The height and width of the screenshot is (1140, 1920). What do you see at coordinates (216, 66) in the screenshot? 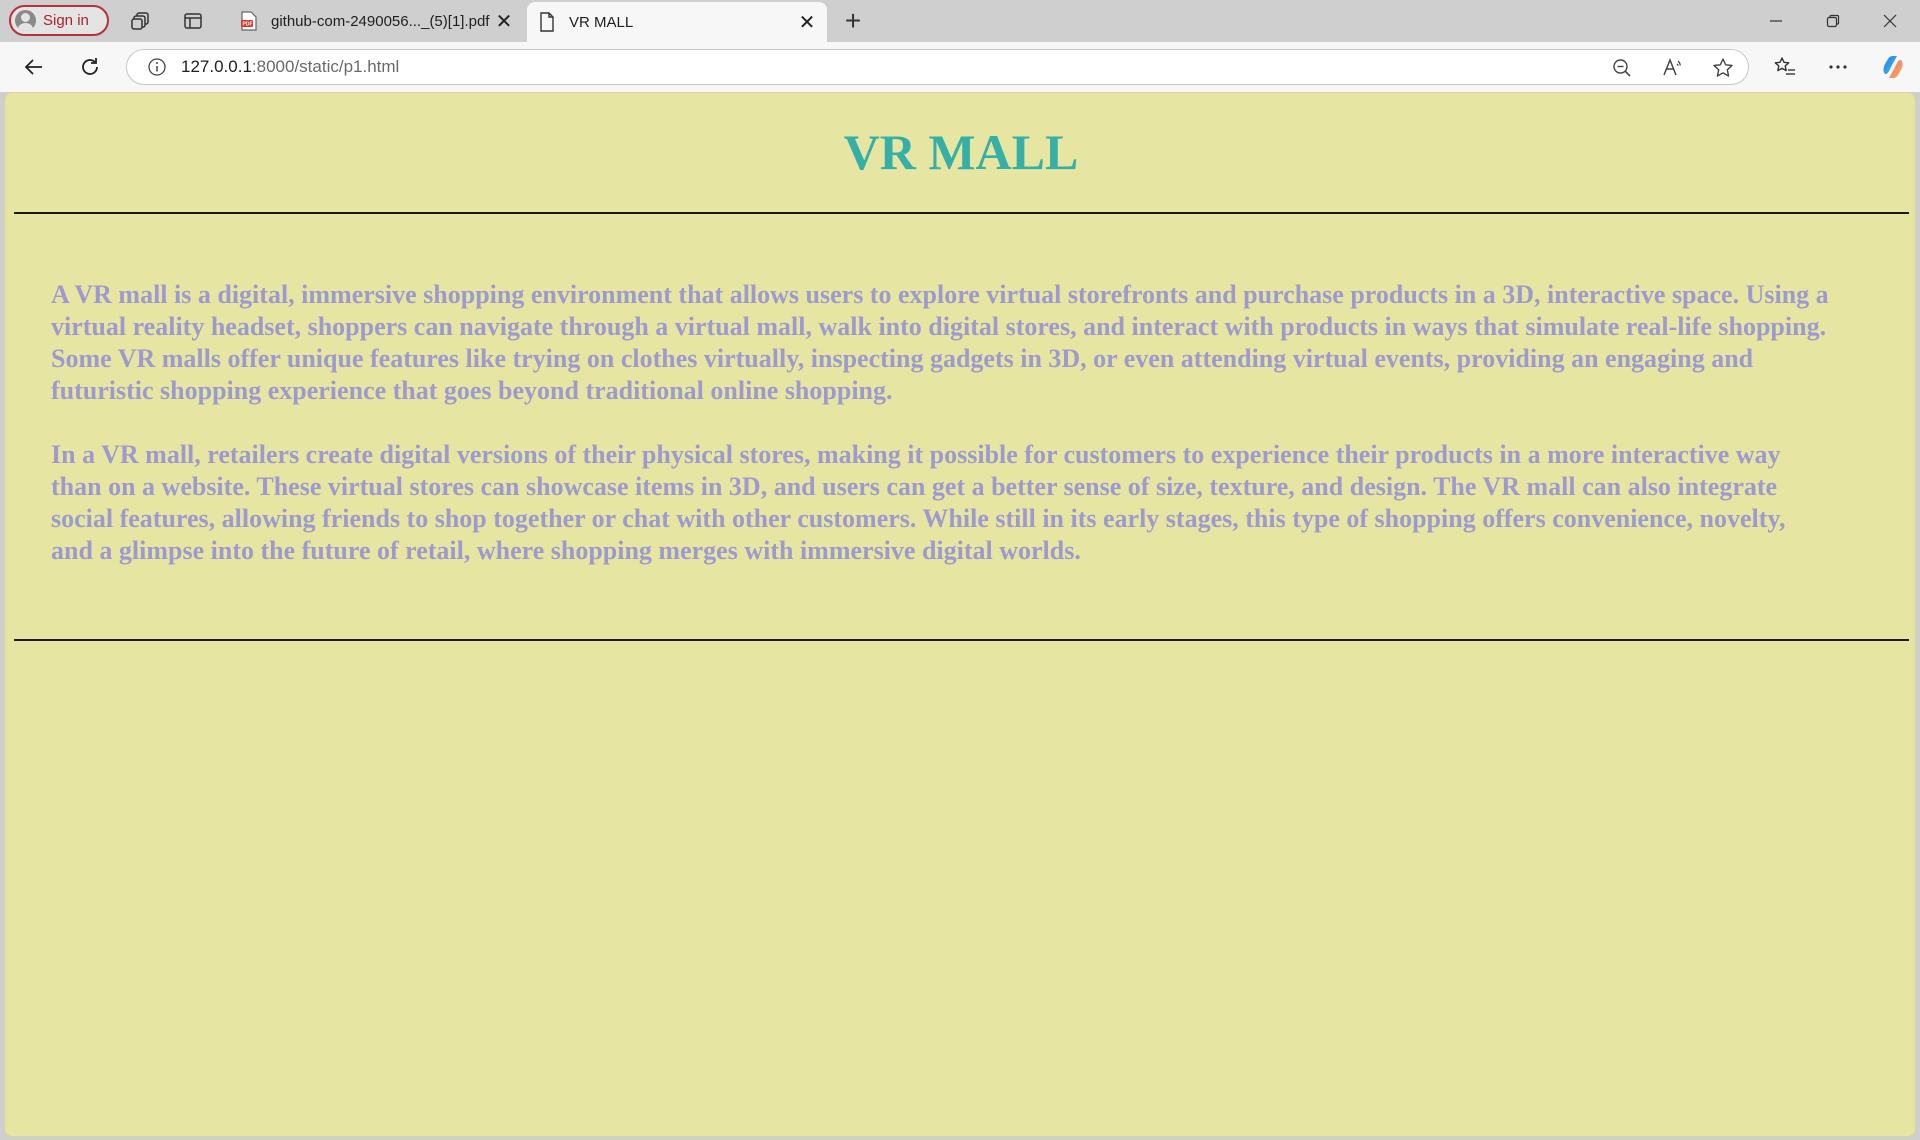
I see `url-host: 127.0.0.1` at bounding box center [216, 66].